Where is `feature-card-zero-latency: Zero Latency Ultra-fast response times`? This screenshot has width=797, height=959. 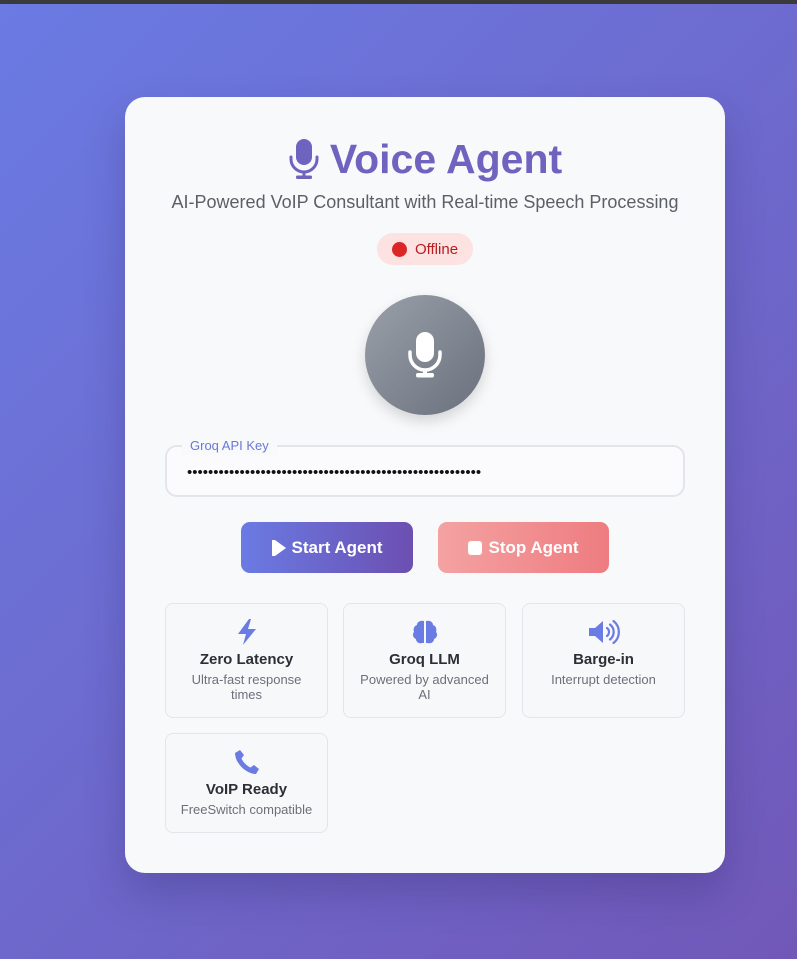 feature-card-zero-latency: Zero Latency Ultra-fast response times is located at coordinates (246, 660).